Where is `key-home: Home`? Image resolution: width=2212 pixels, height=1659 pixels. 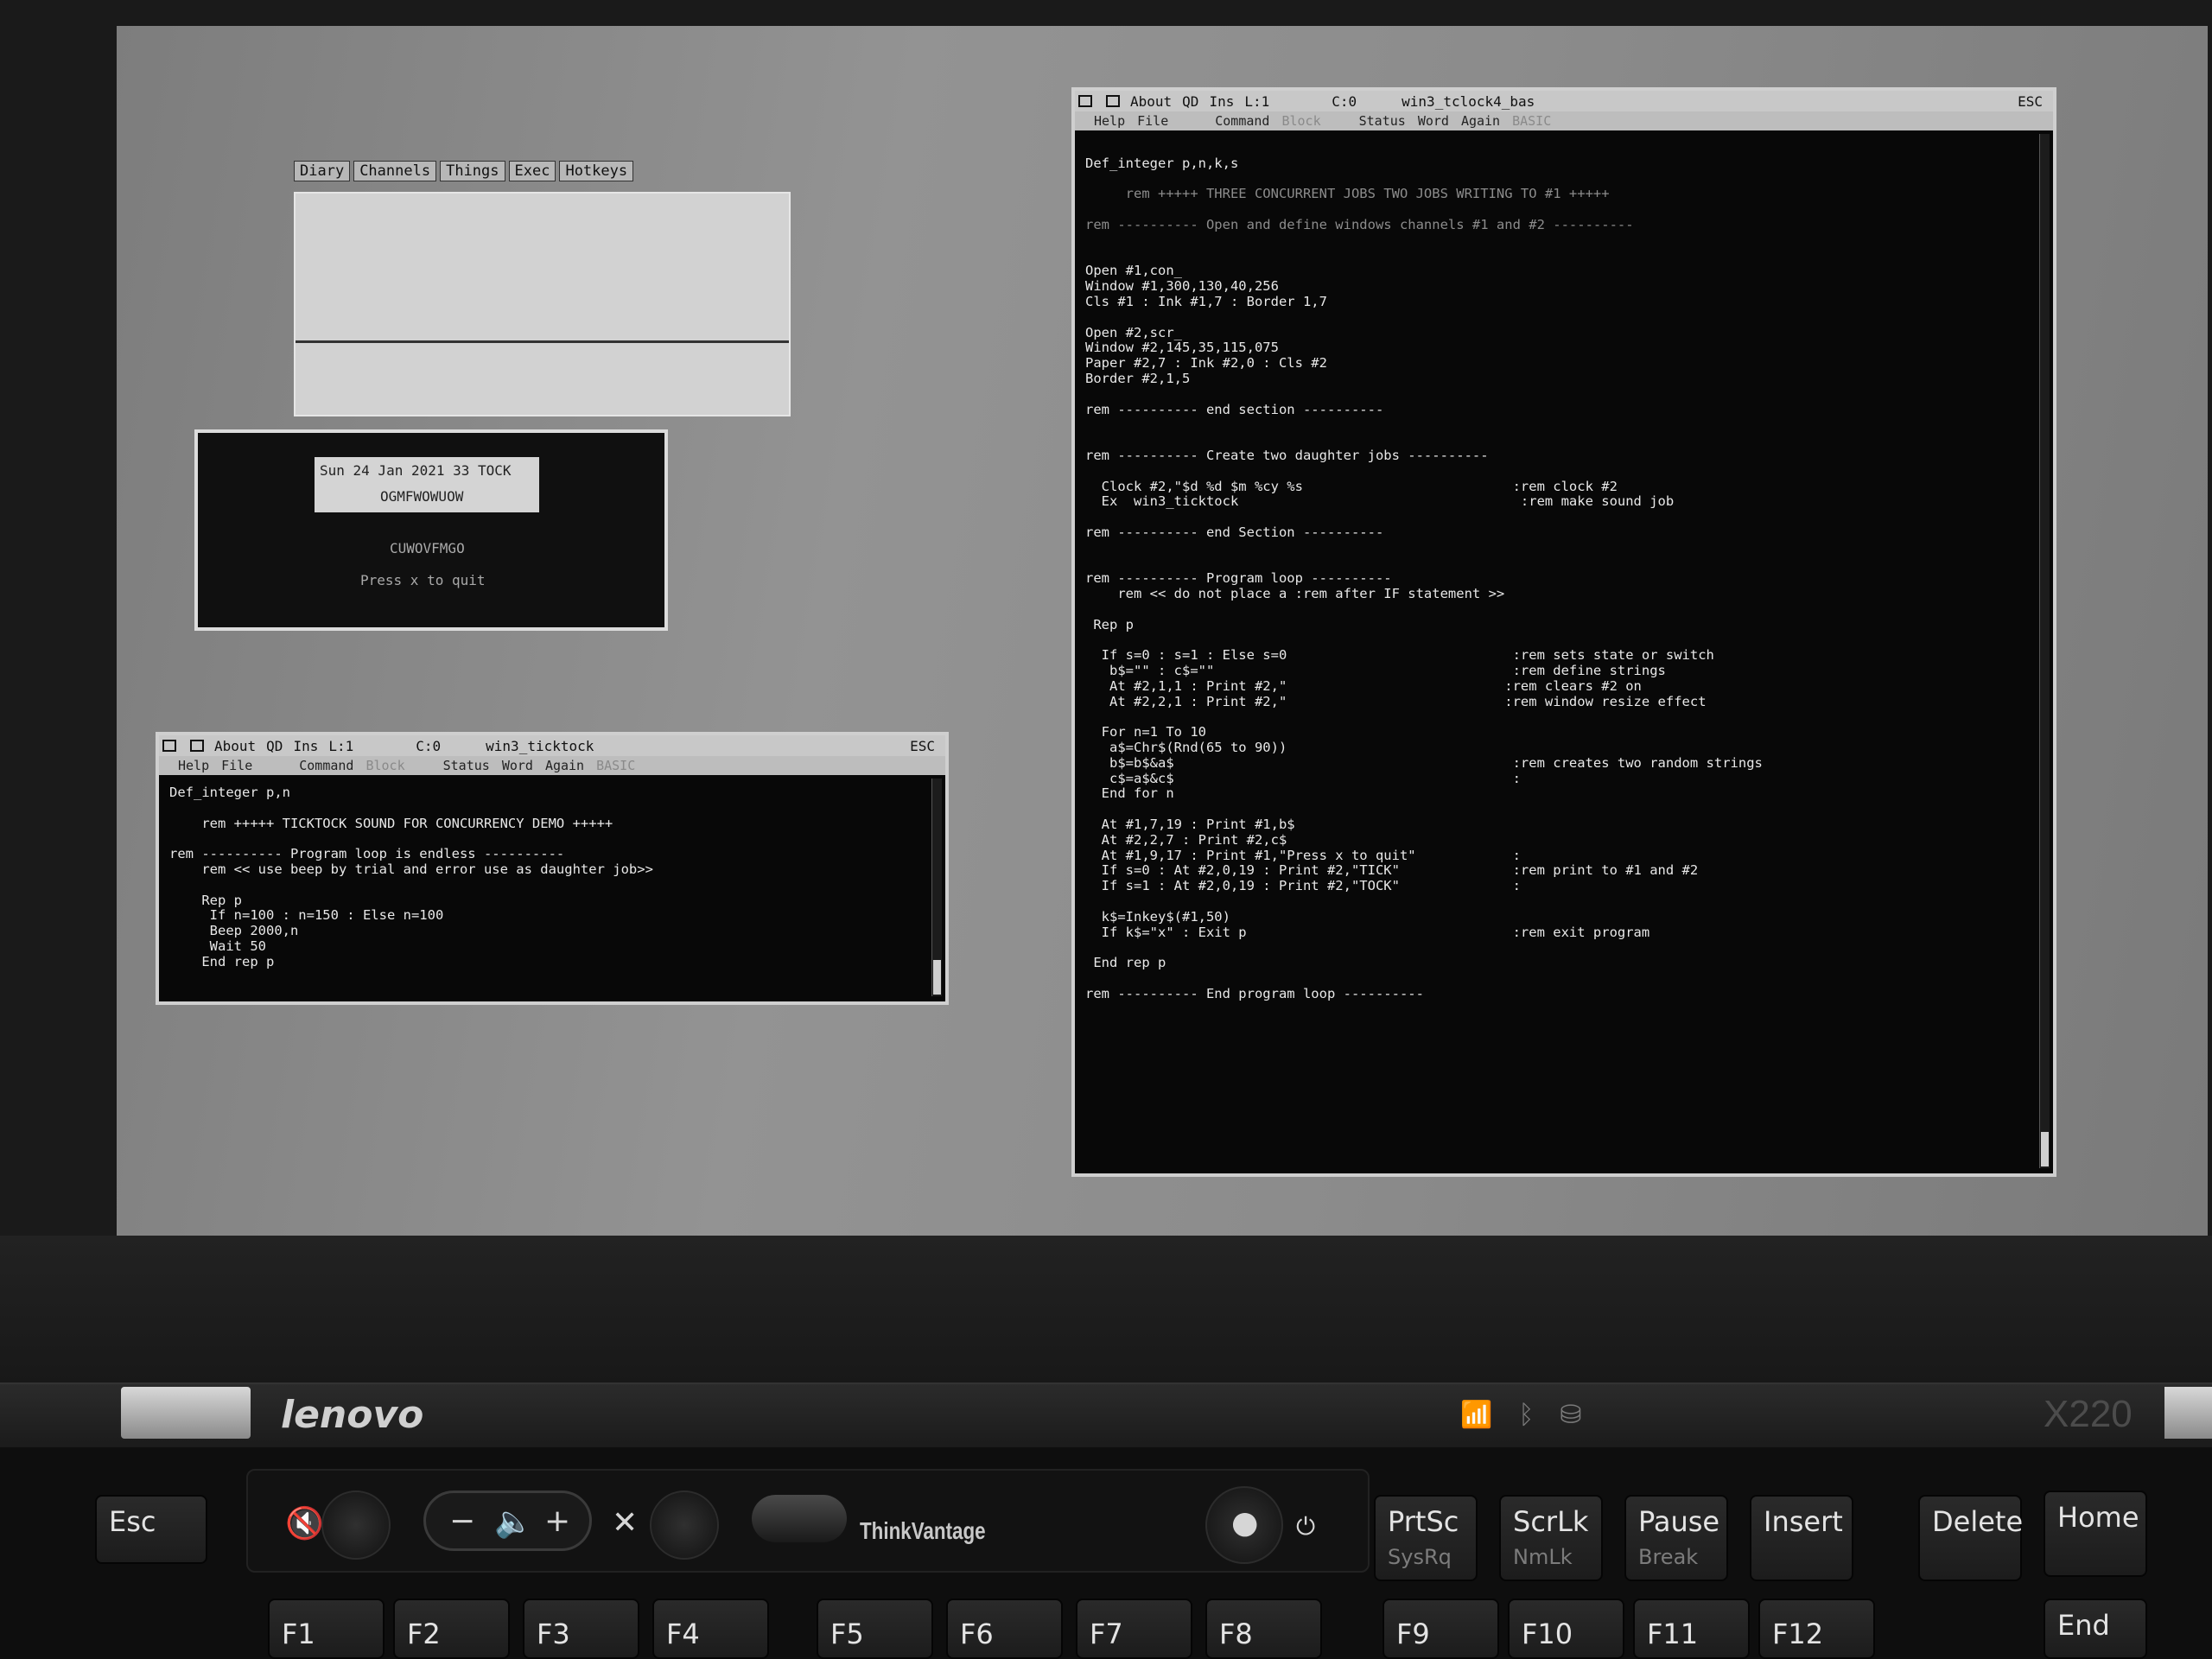
key-home: Home is located at coordinates (2095, 1534).